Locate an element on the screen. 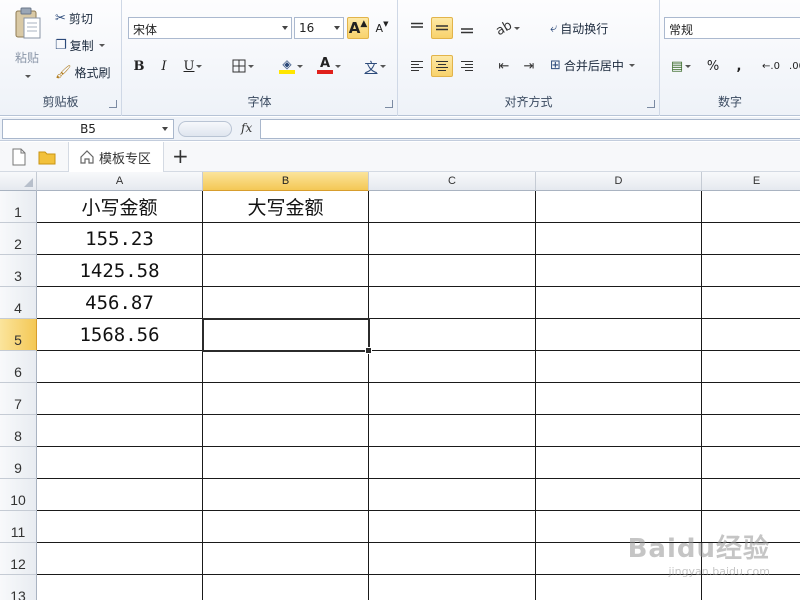  paste-button: 粘贴 is located at coordinates (27, 45).